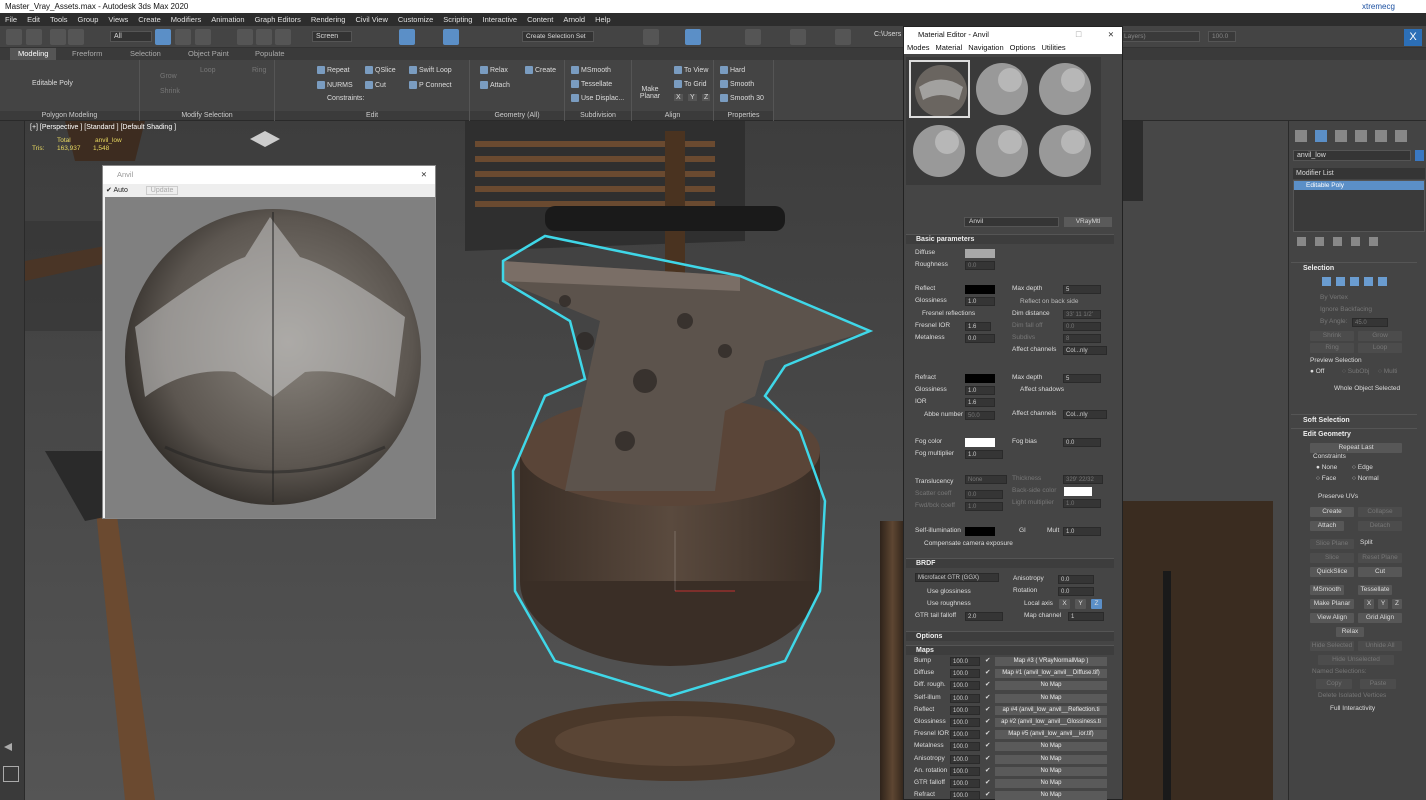 The width and height of the screenshot is (1426, 800). Describe the element at coordinates (424, 175) in the screenshot. I see `preview-close-icon: ✕` at that location.